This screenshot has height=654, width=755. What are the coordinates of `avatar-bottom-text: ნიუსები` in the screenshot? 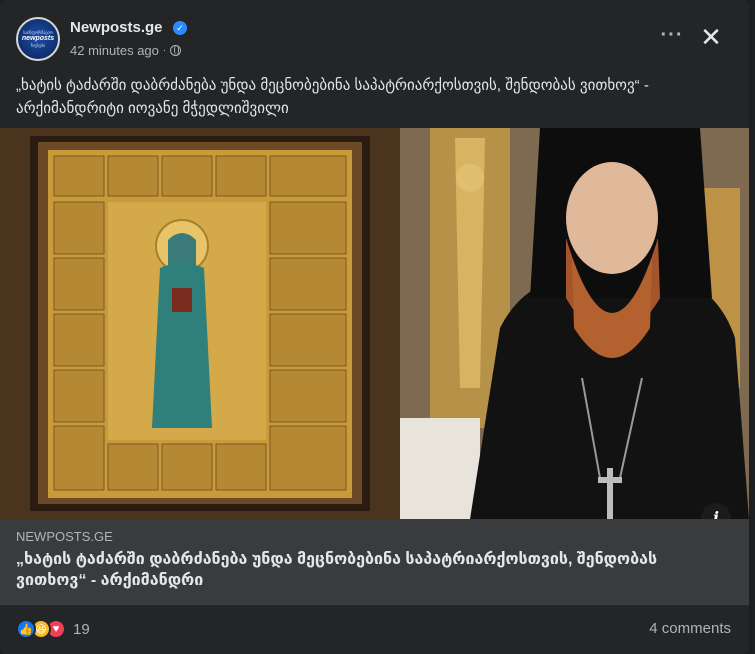 It's located at (38, 45).